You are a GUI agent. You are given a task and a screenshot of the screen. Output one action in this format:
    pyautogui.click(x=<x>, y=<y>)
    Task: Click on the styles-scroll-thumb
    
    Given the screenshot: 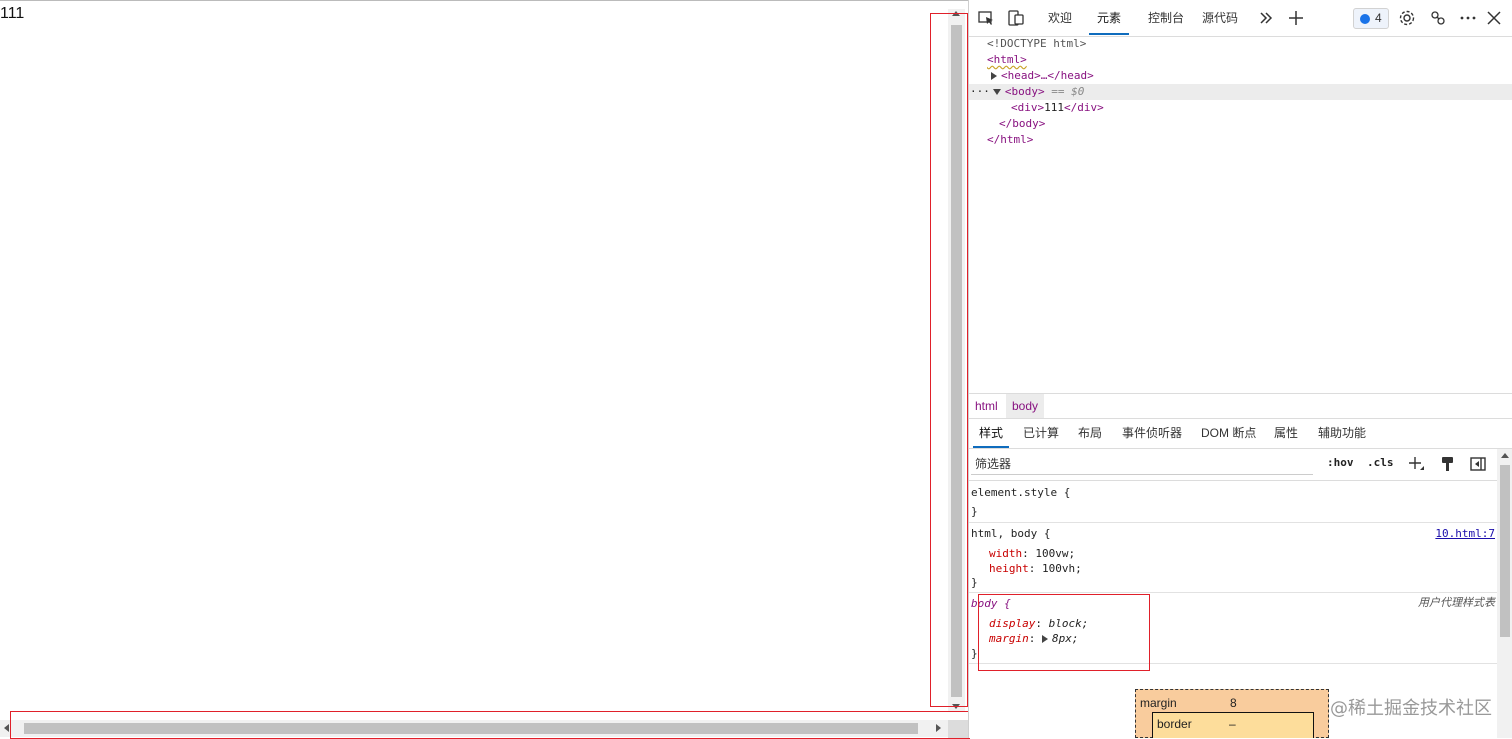 What is the action you would take?
    pyautogui.click(x=1505, y=551)
    